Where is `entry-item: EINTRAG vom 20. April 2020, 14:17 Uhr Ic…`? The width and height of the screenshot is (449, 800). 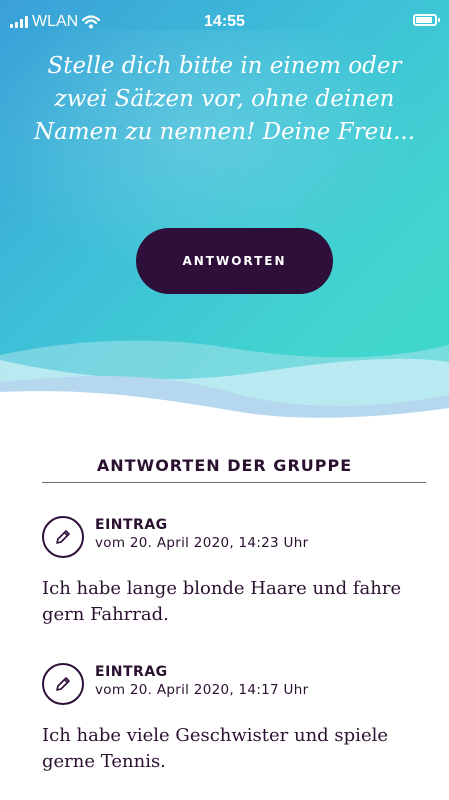
entry-item: EINTRAG vom 20. April 2020, 14:17 Uhr Ic… is located at coordinates (237, 719).